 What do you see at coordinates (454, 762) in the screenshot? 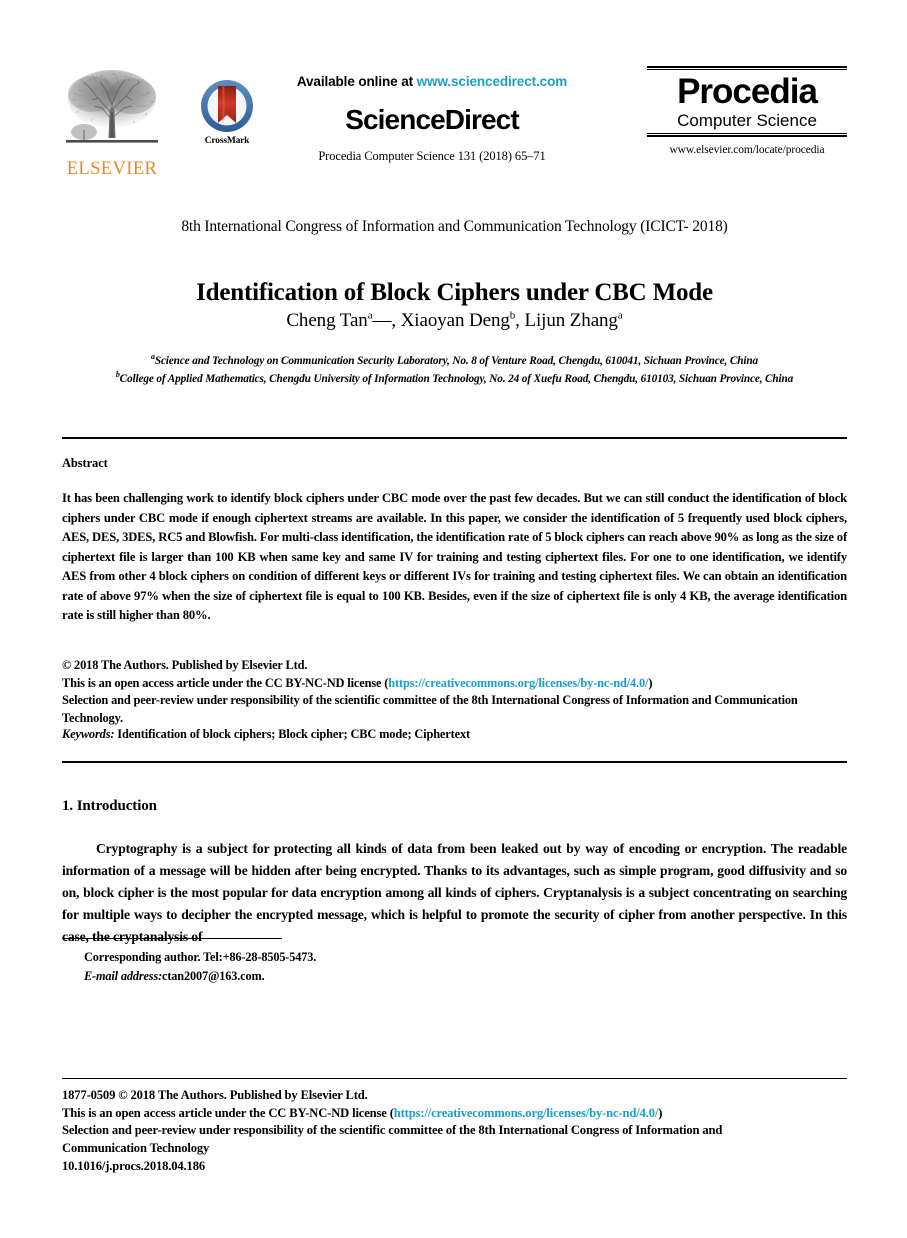
I see `abstract-rule-bottom` at bounding box center [454, 762].